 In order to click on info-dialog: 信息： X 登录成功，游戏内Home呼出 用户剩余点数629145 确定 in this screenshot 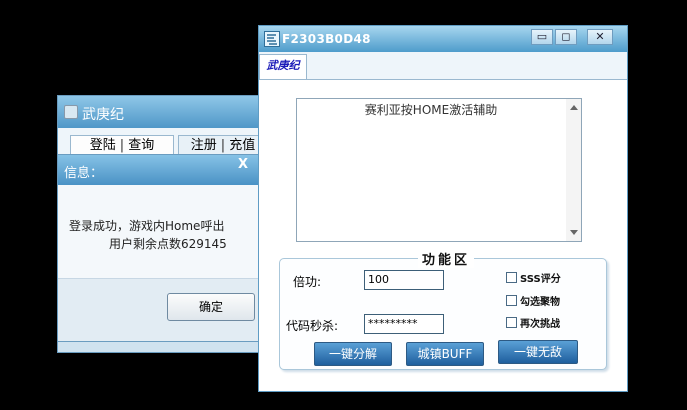, I will do `click(158, 248)`.